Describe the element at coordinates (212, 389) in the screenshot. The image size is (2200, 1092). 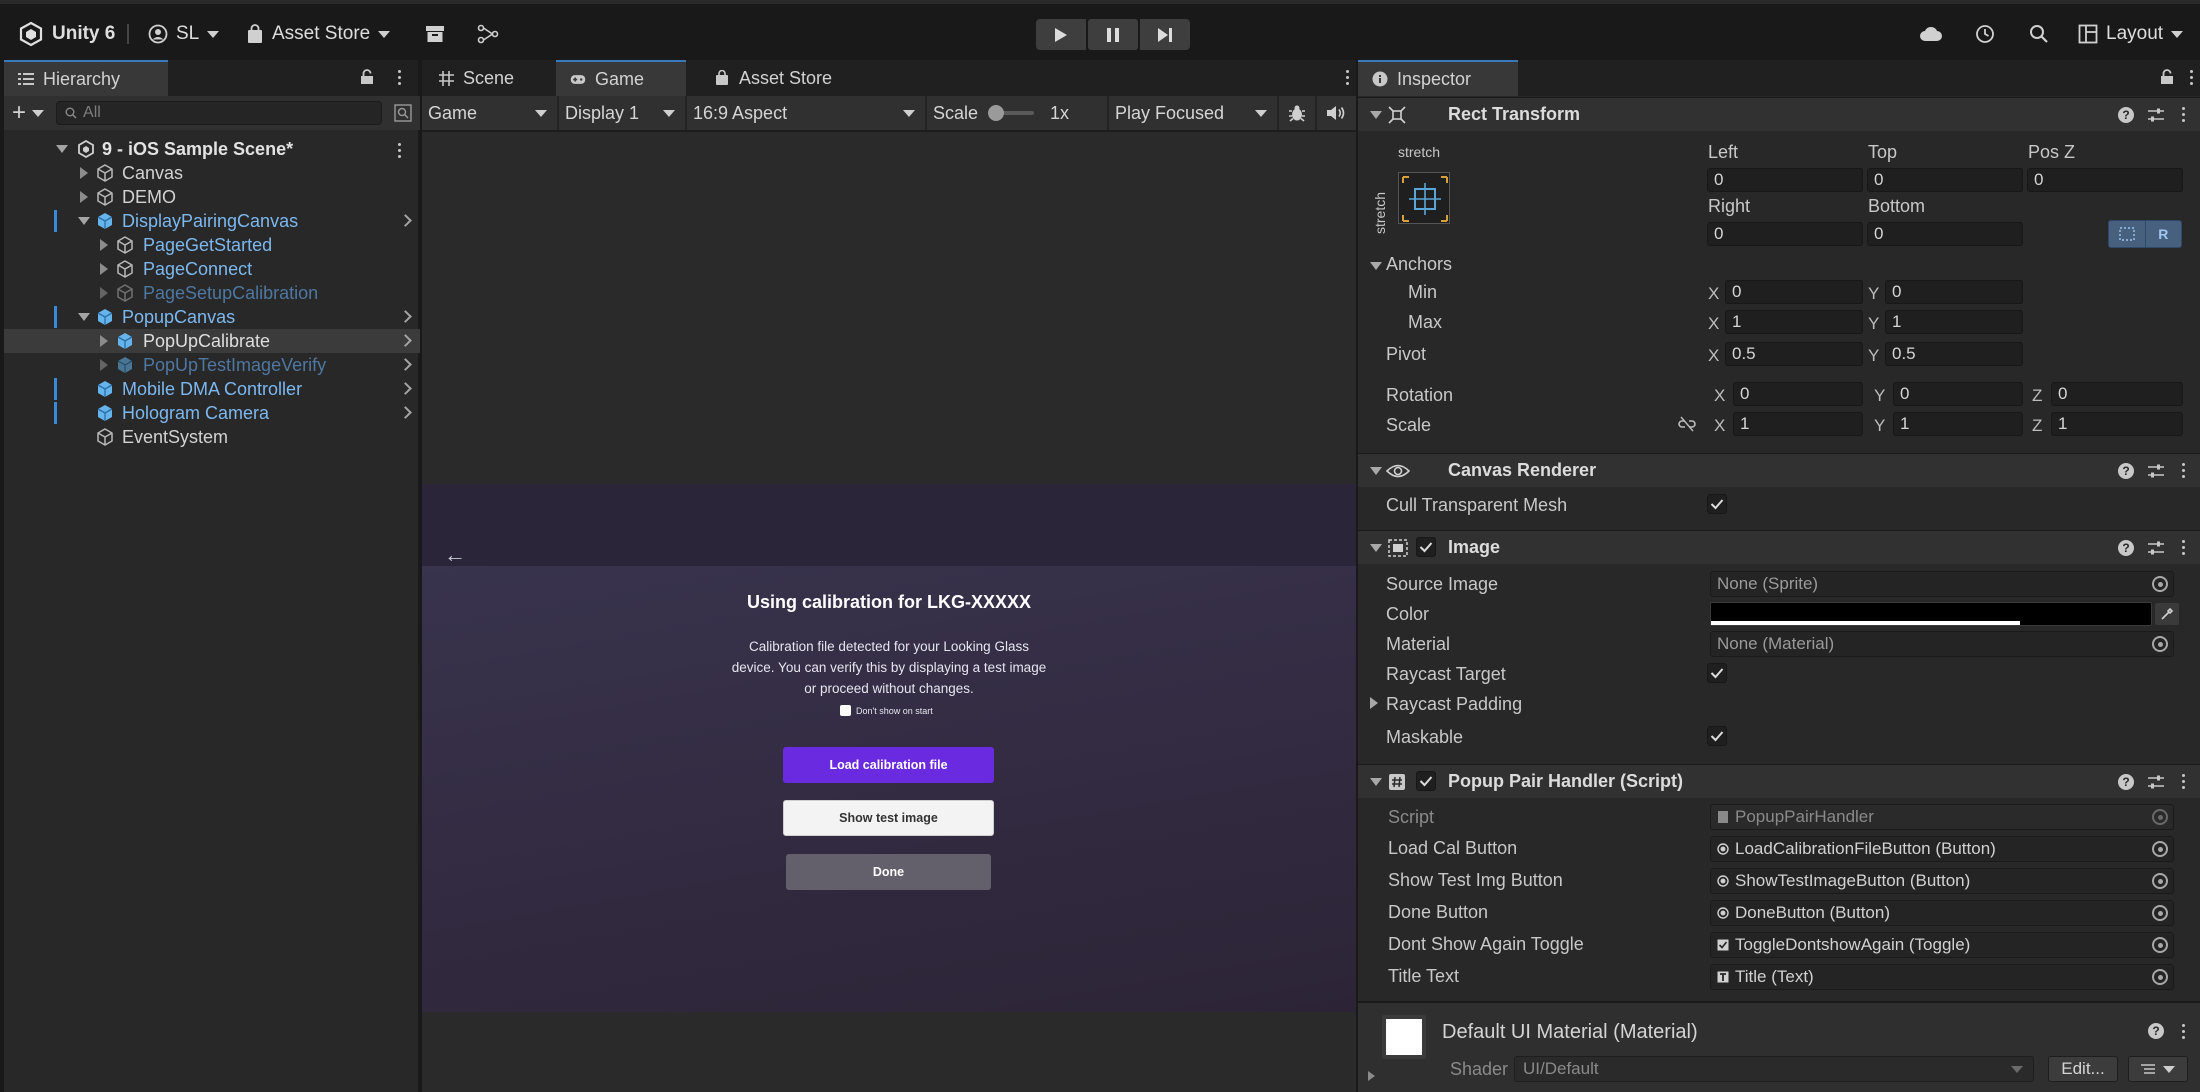
I see `tree-item-mobile-dma-controller: Mobile DMA Controller` at that location.